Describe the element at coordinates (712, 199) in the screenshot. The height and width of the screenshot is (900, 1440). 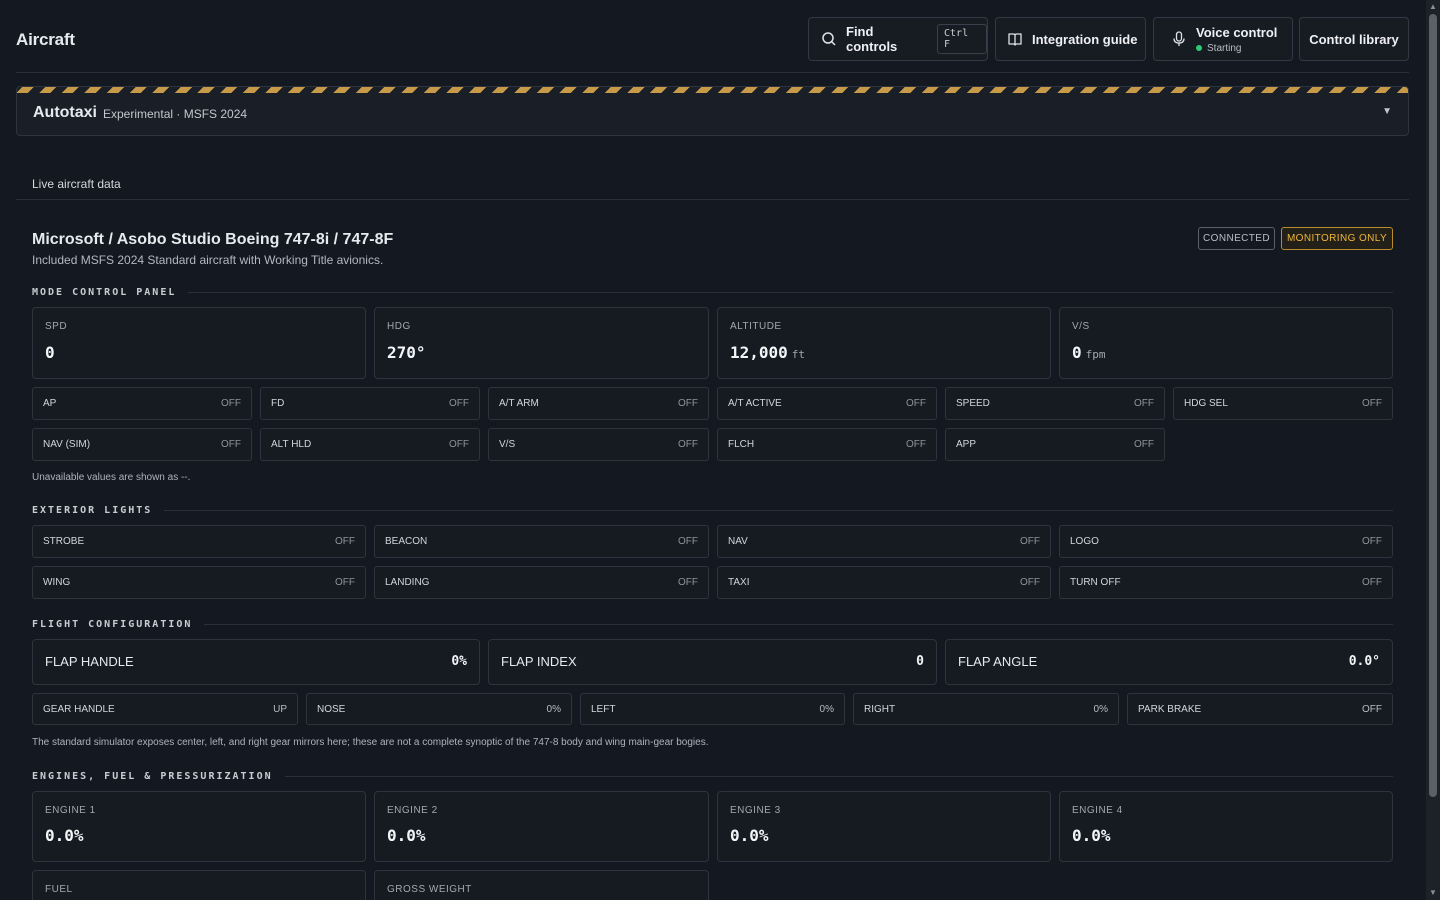
I see `divider` at that location.